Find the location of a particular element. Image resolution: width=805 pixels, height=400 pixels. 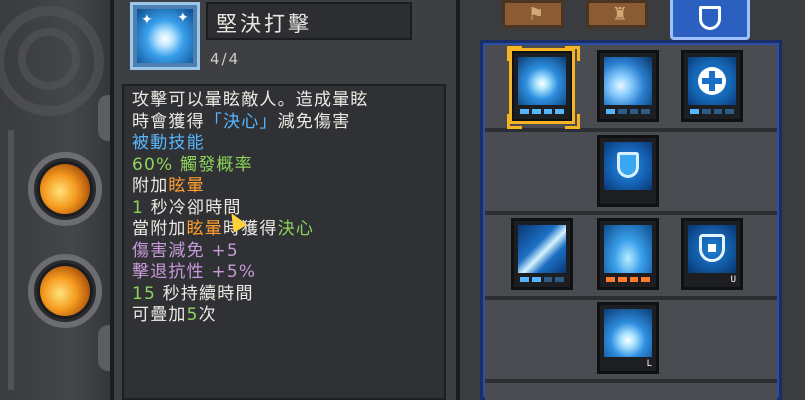

ornament-ring-inner is located at coordinates (49, 59).